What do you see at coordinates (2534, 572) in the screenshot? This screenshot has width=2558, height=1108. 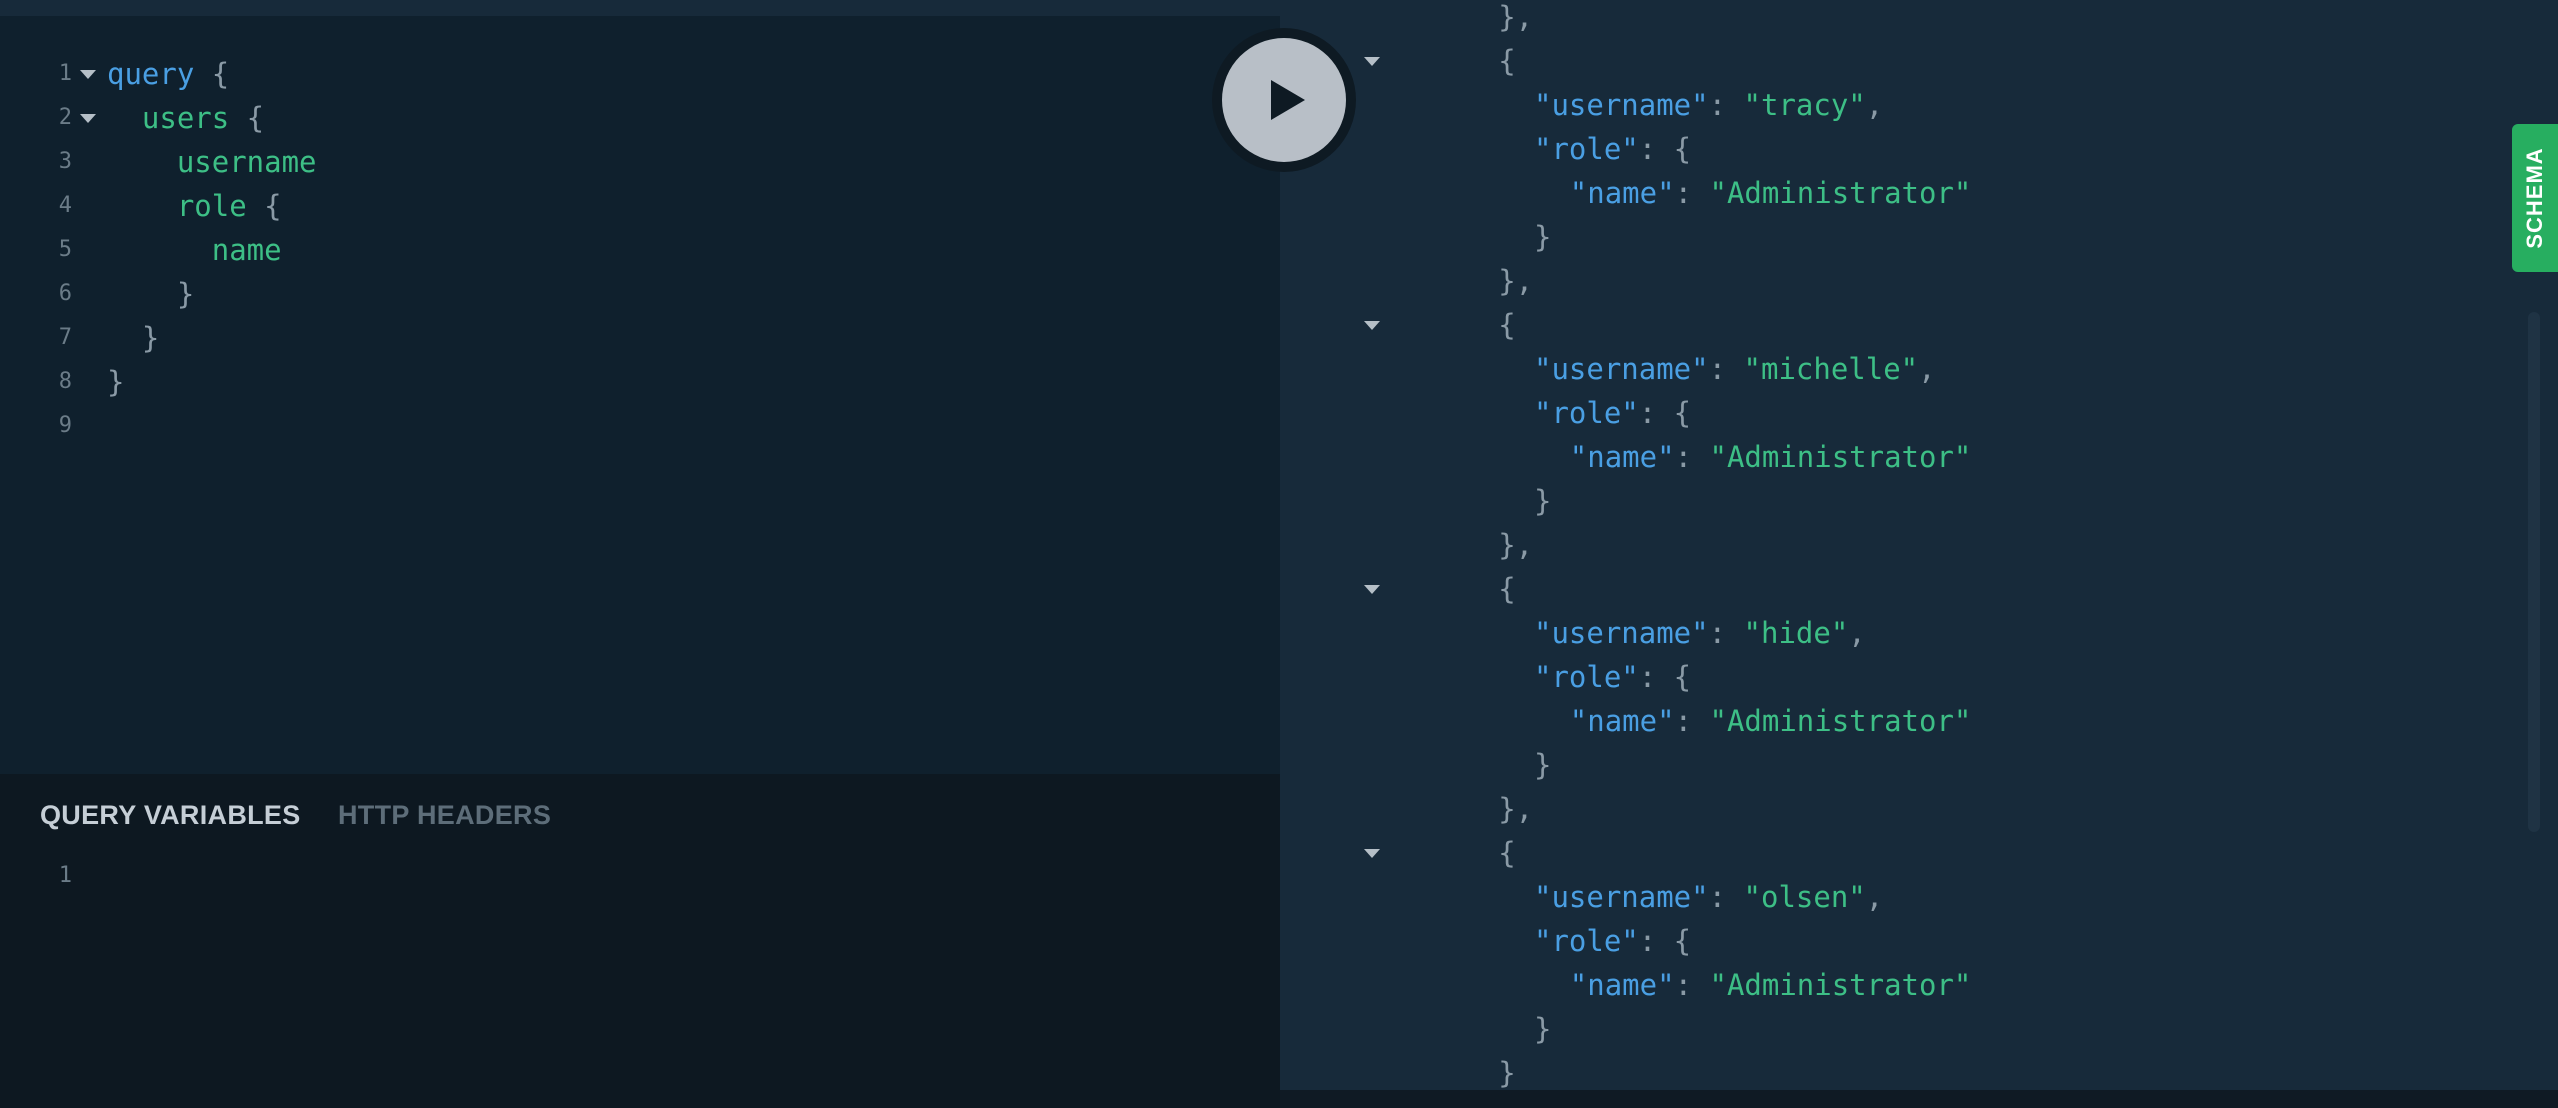 I see `result-scrollbar` at bounding box center [2534, 572].